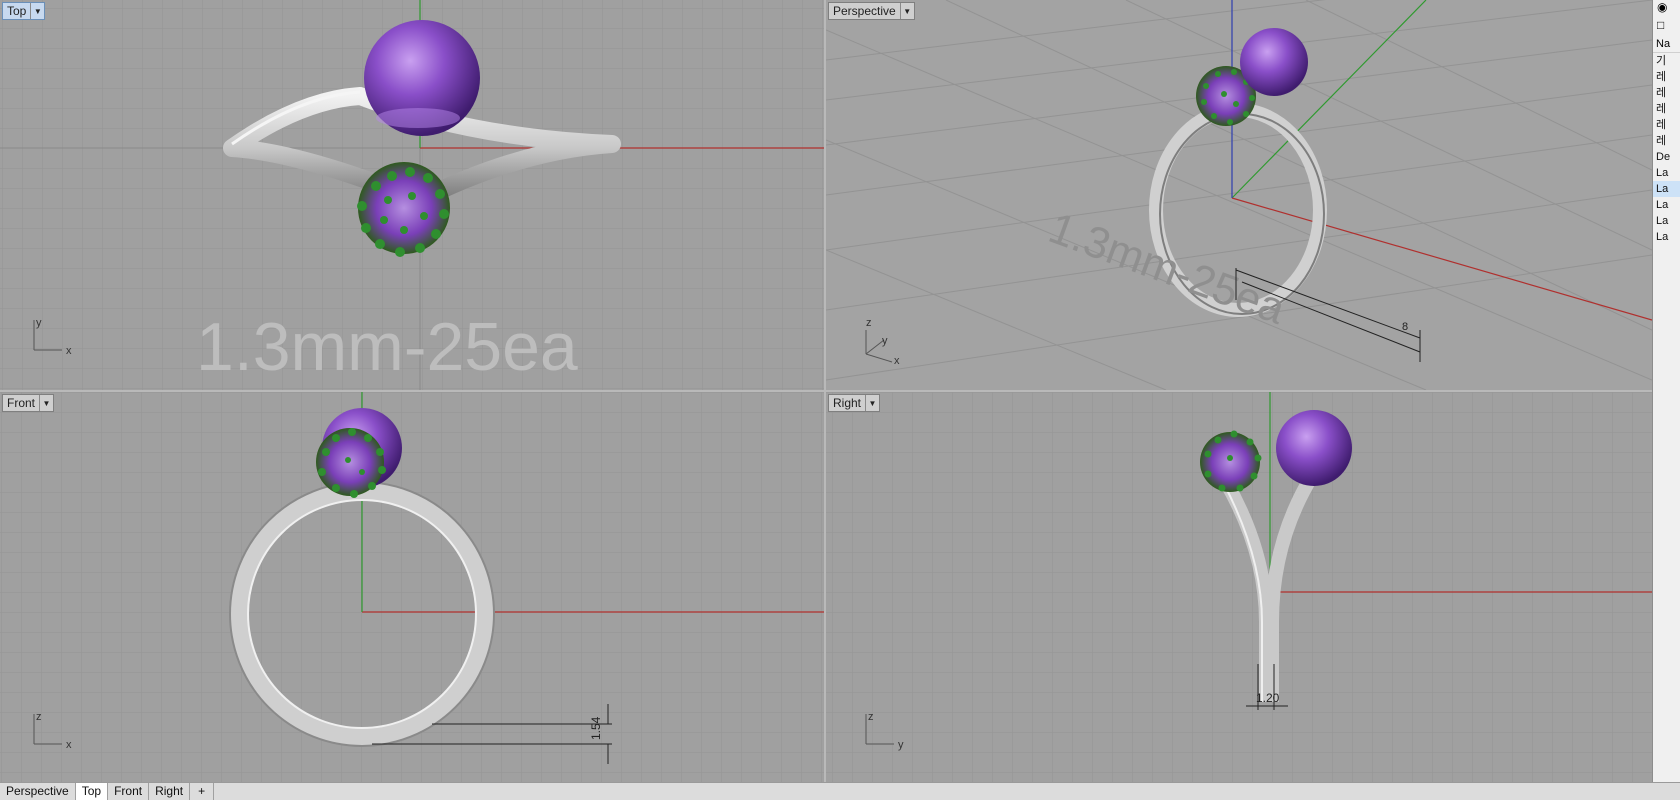 The height and width of the screenshot is (800, 1680). I want to click on viewport-top-label: Top ▼, so click(24, 11).